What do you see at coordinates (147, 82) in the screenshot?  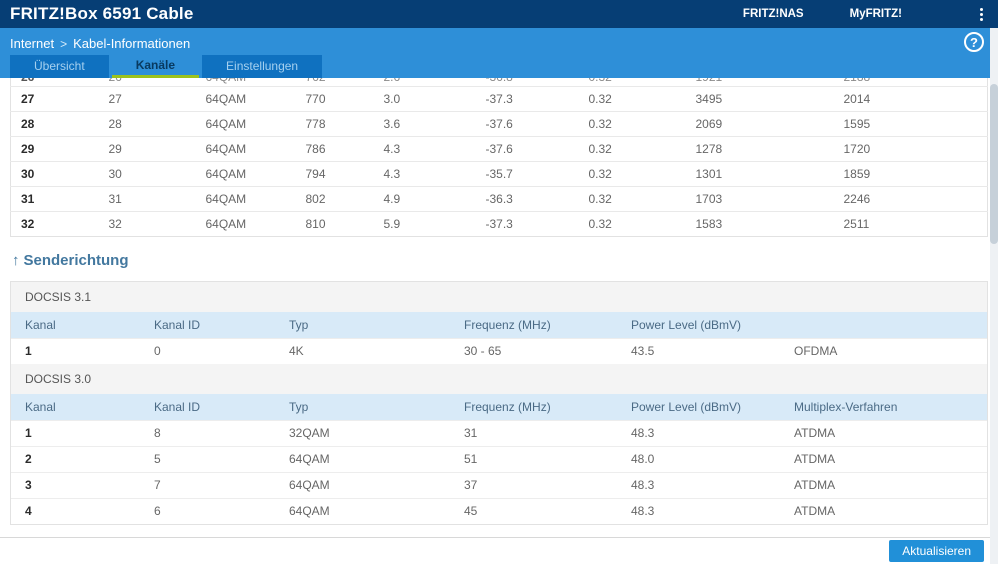 I see `cell: 26` at bounding box center [147, 82].